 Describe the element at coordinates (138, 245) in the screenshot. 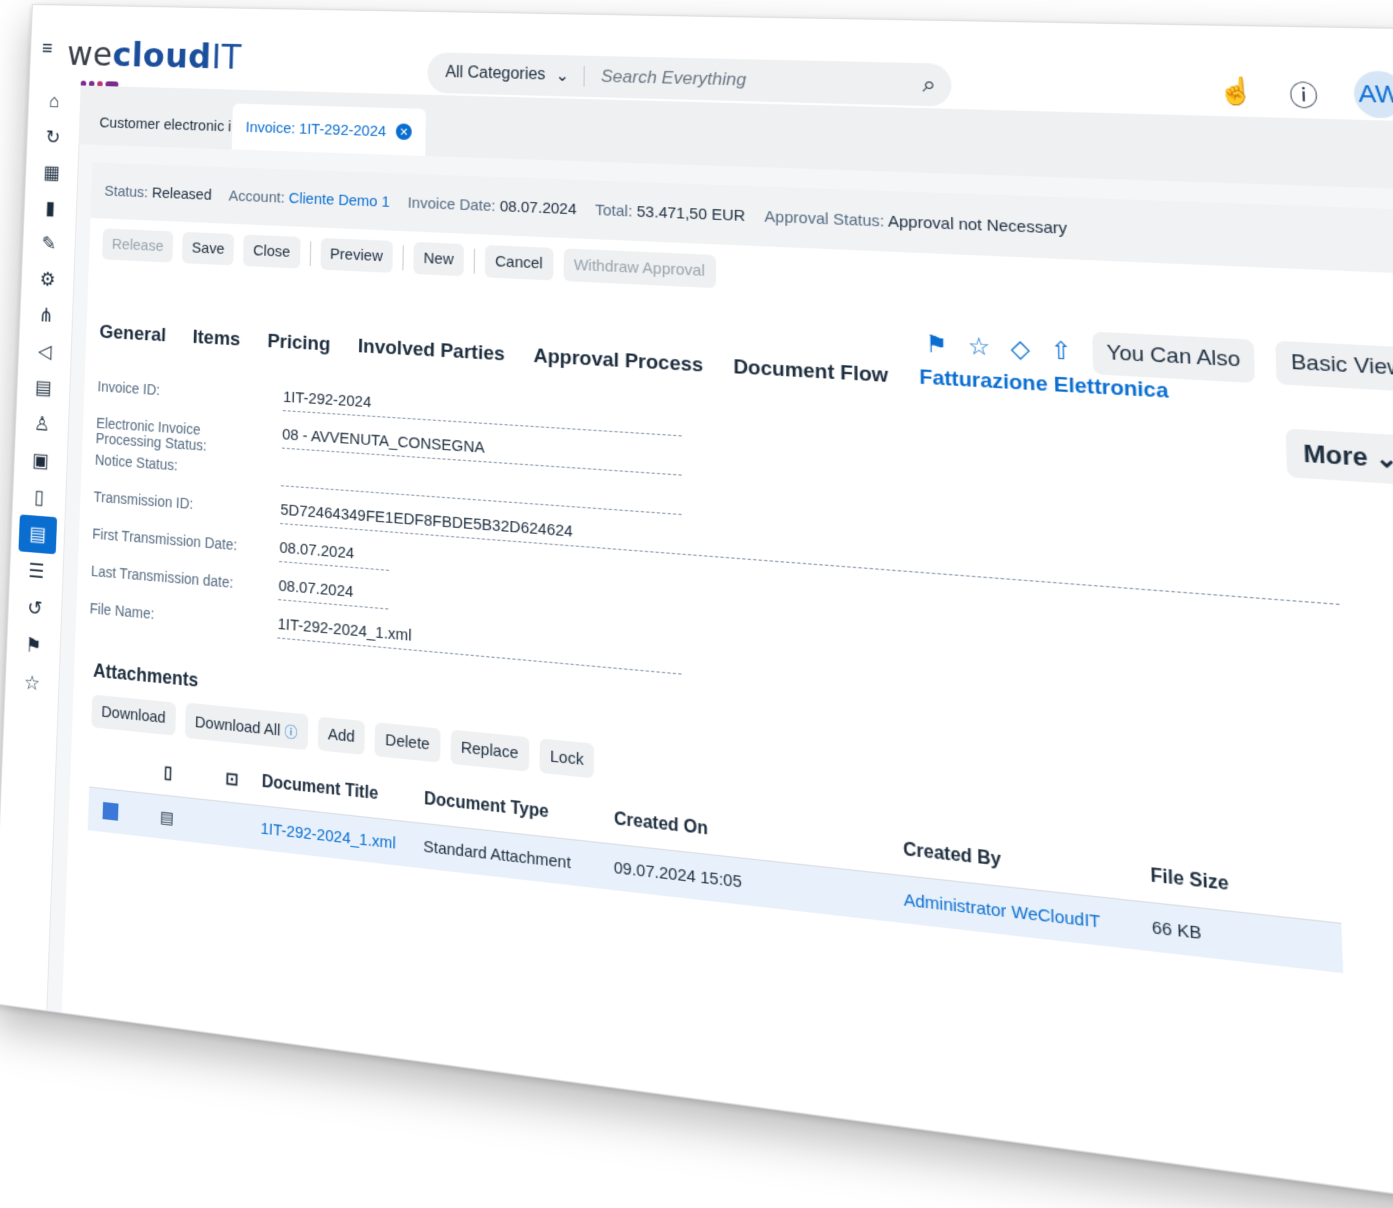

I see `release-button: Release` at that location.